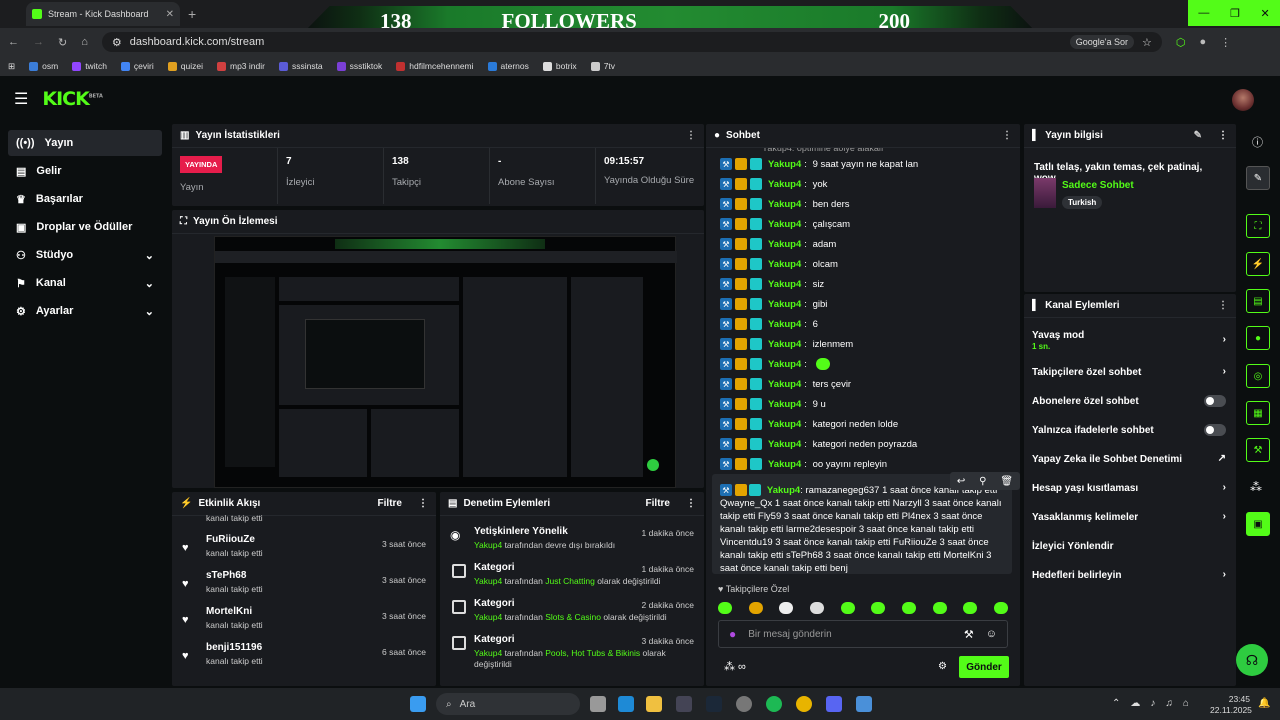 This screenshot has height=720, width=1280. What do you see at coordinates (961, 481) in the screenshot?
I see `reply-icon: ↩` at bounding box center [961, 481].